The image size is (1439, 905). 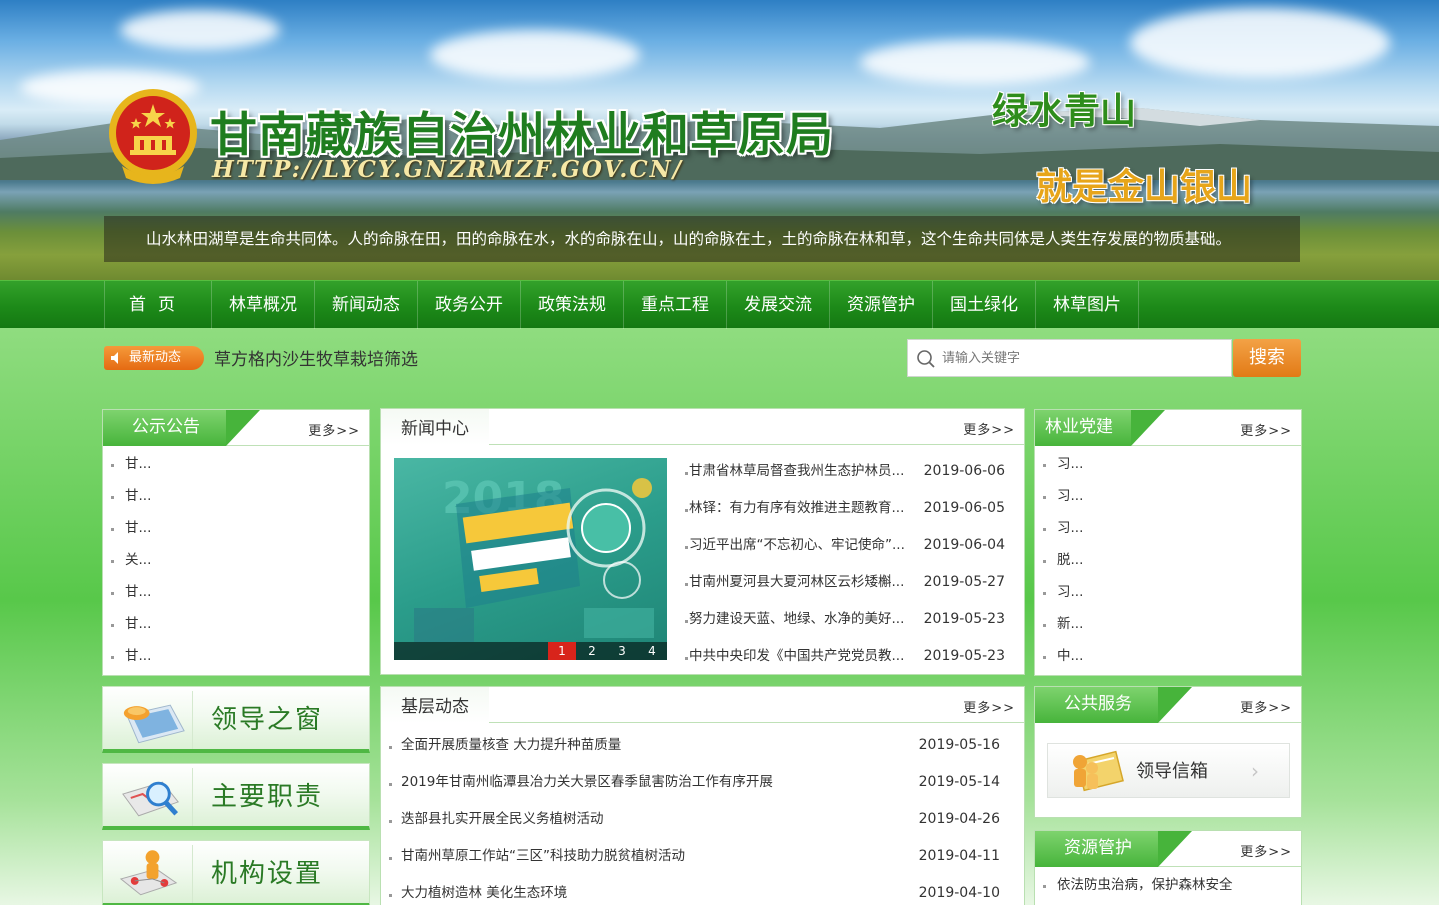 I want to click on news-slideshow: 2018 1234, so click(x=530, y=559).